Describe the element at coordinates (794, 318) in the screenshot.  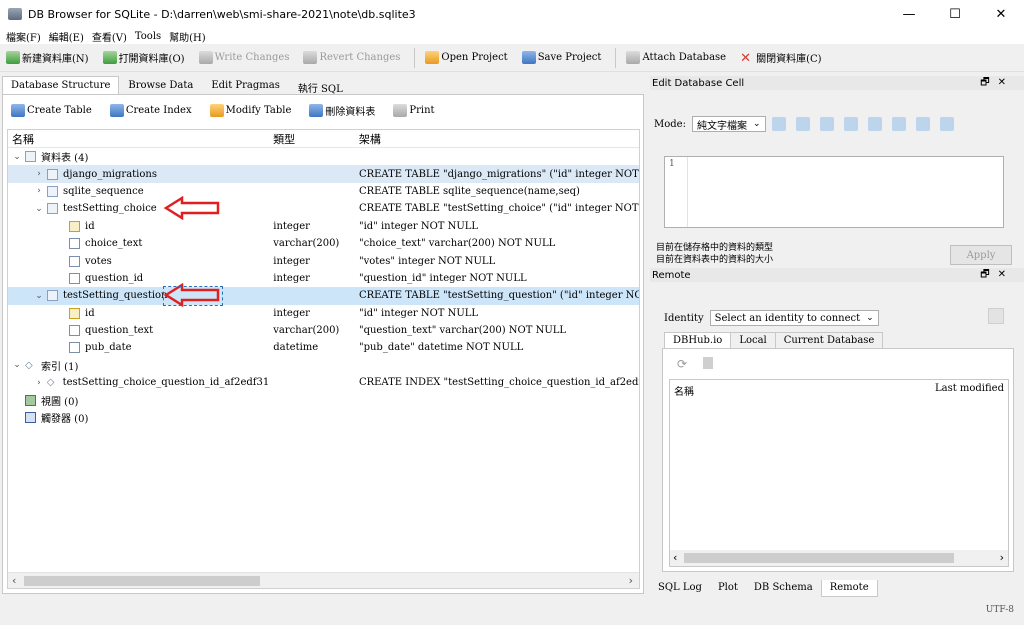
I see `identity-select: Select an identity to connect ⌄` at that location.